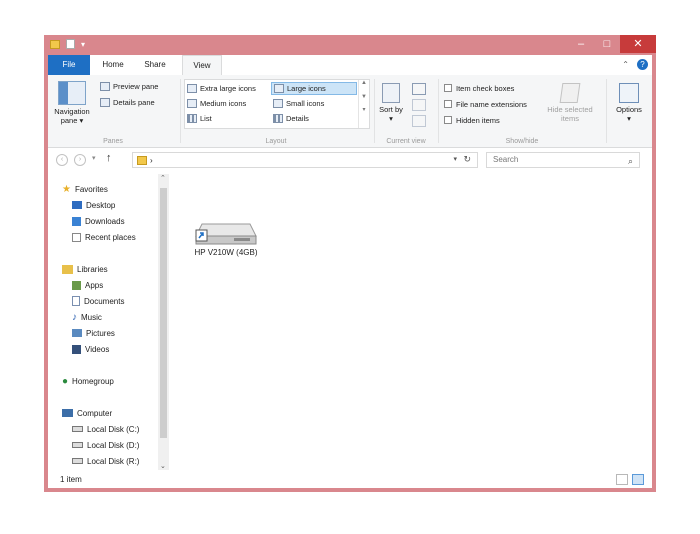  I want to click on nav-local-disk-c: Local Disk (C:), so click(105, 429).